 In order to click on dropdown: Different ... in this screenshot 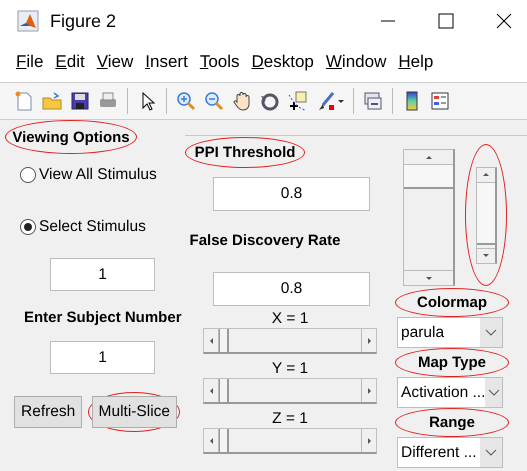, I will do `click(450, 452)`.